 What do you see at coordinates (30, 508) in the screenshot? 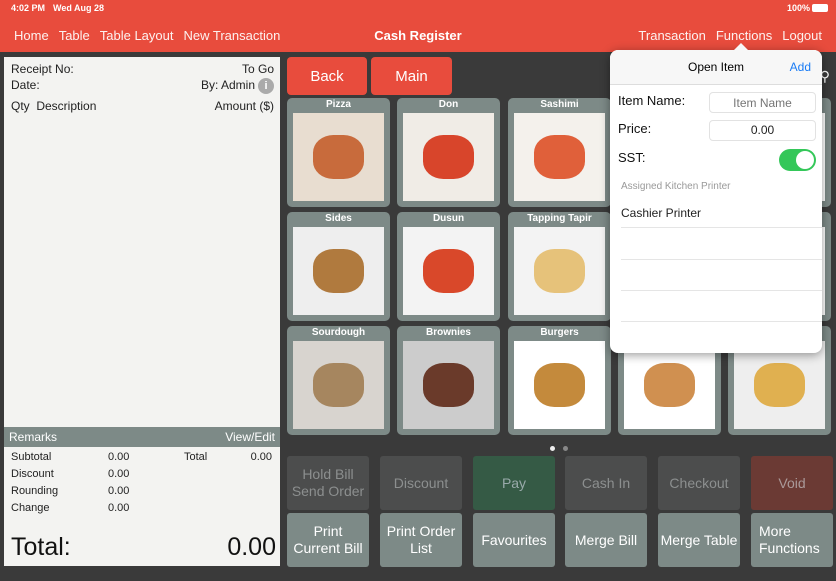
I see `change-label: Change` at bounding box center [30, 508].